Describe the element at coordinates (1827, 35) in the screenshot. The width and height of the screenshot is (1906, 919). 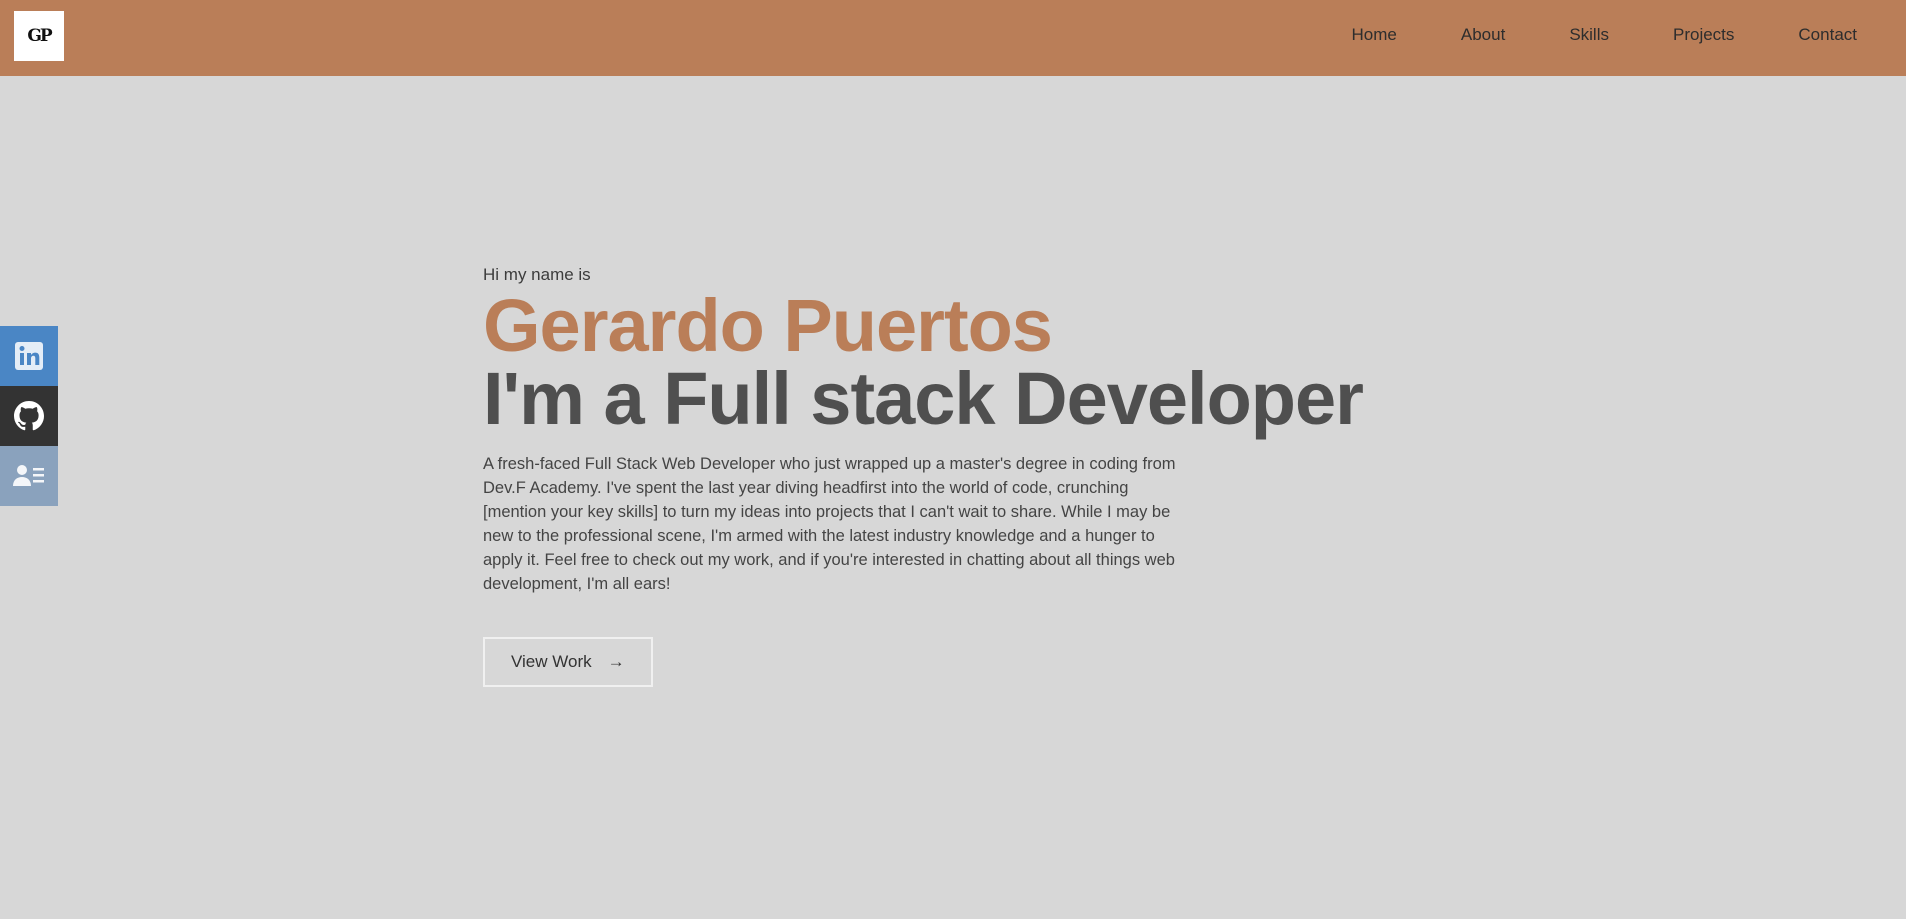
I see `nav-link-contact: Contact` at that location.